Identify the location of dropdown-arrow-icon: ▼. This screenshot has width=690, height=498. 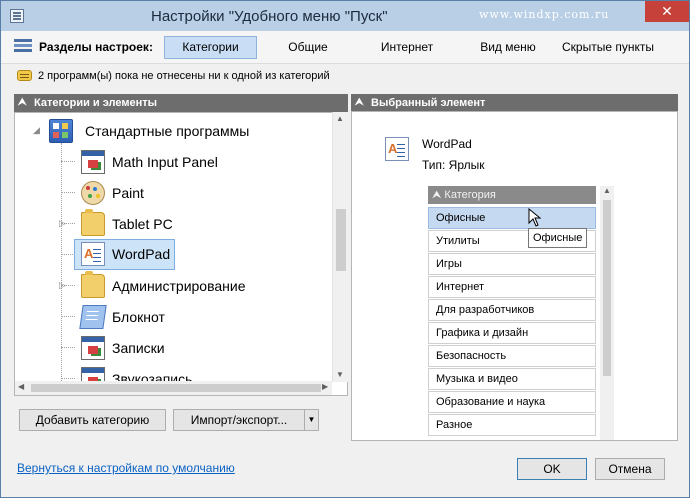
(311, 420).